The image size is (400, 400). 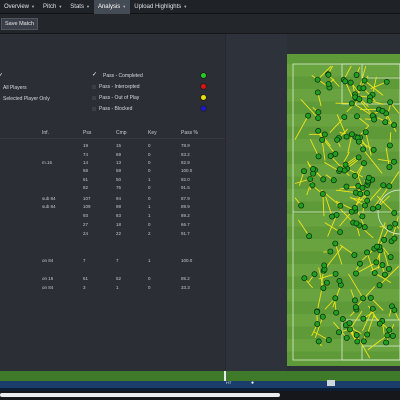 I want to click on completed-color-dot, so click(x=203, y=75).